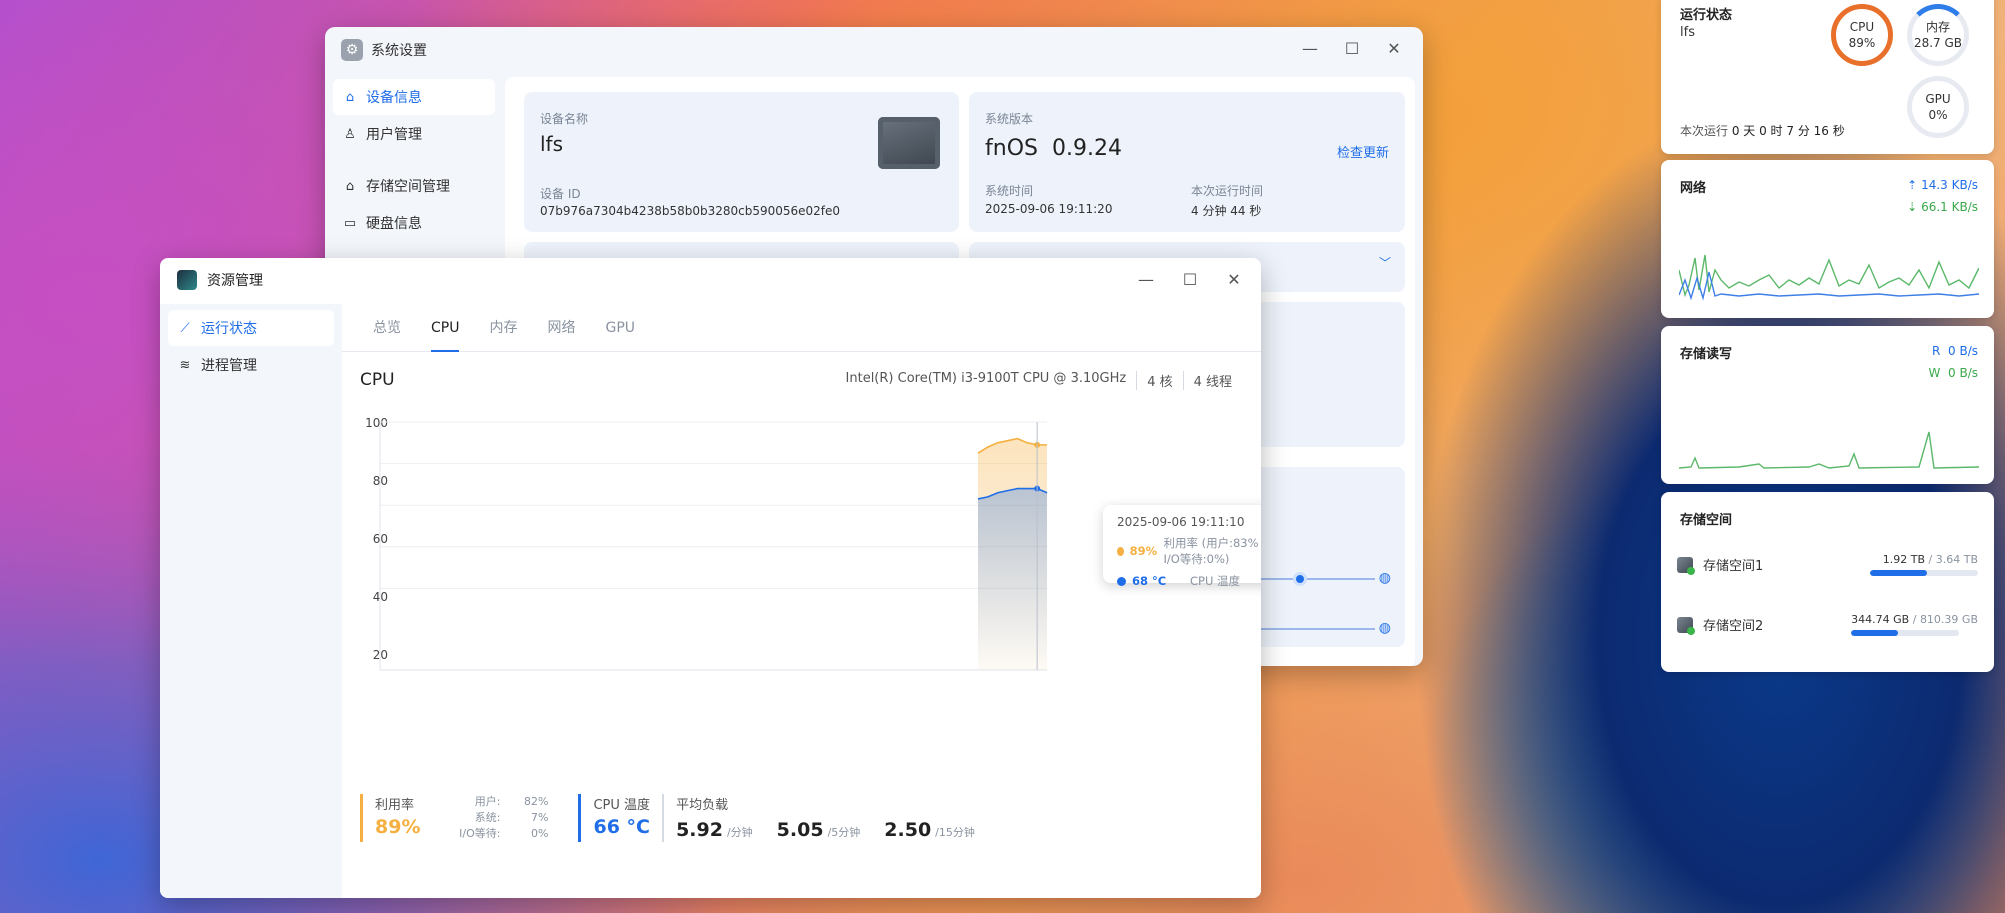 Image resolution: width=2005 pixels, height=913 pixels. What do you see at coordinates (1953, 373) in the screenshot?
I see `disk-write: W 0 B/s` at bounding box center [1953, 373].